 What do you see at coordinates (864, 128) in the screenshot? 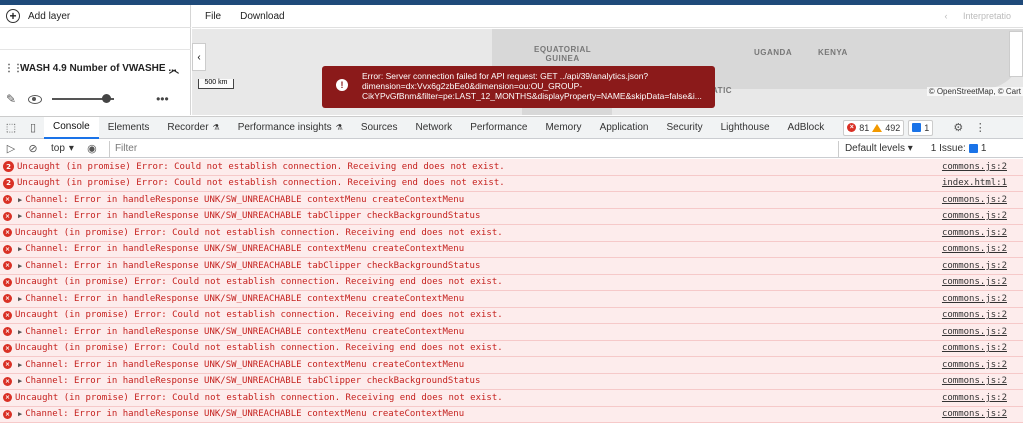
I see `error-count: 81` at bounding box center [864, 128].